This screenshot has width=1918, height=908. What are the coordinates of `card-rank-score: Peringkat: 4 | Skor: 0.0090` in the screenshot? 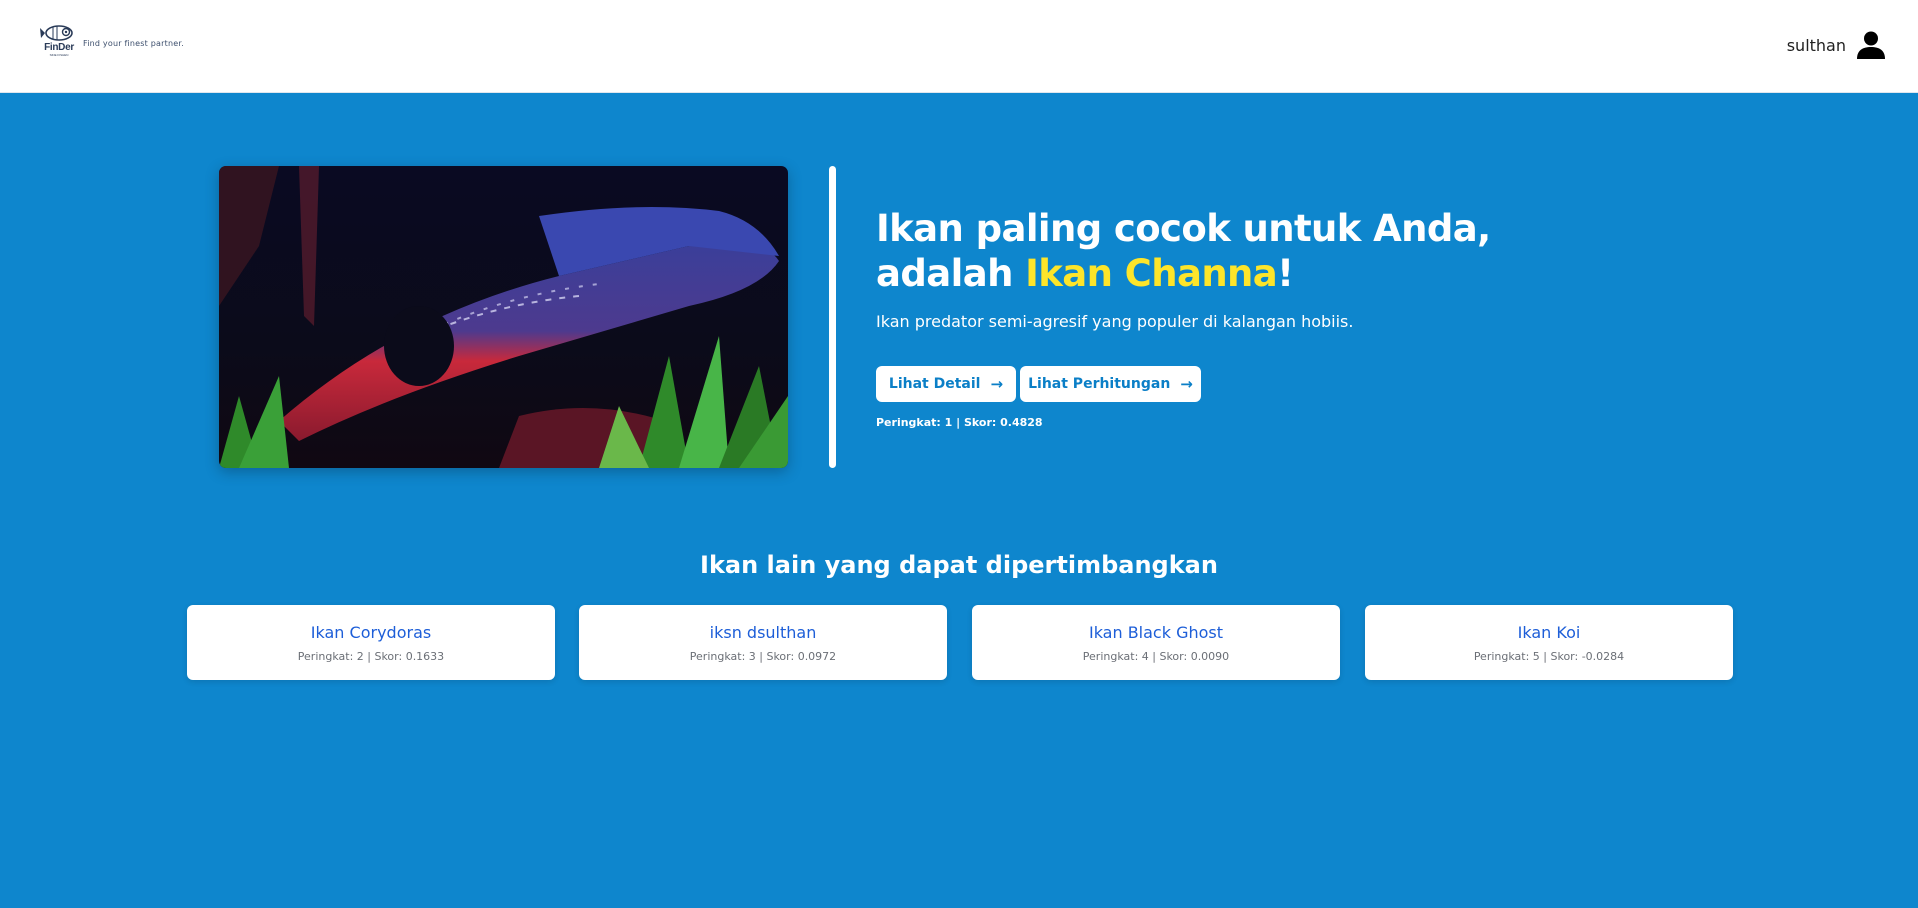 It's located at (1156, 656).